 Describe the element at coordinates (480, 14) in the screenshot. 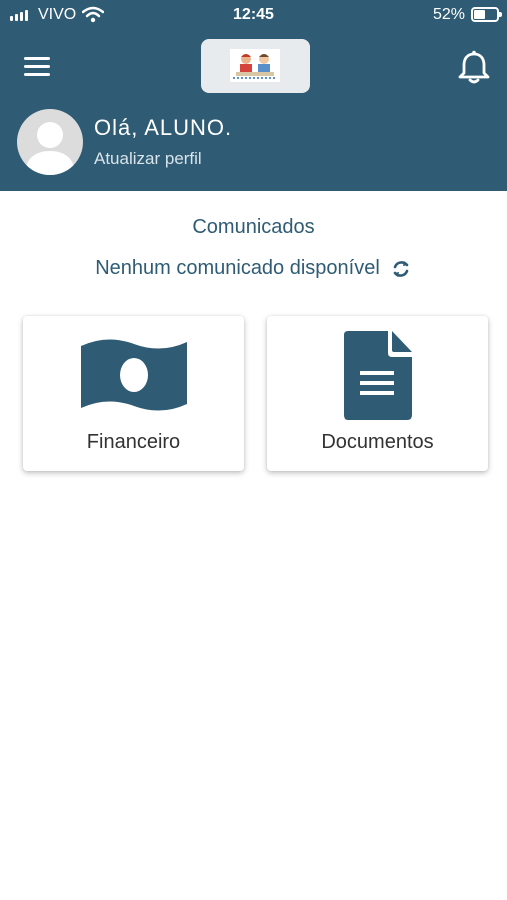

I see `battery-level` at that location.